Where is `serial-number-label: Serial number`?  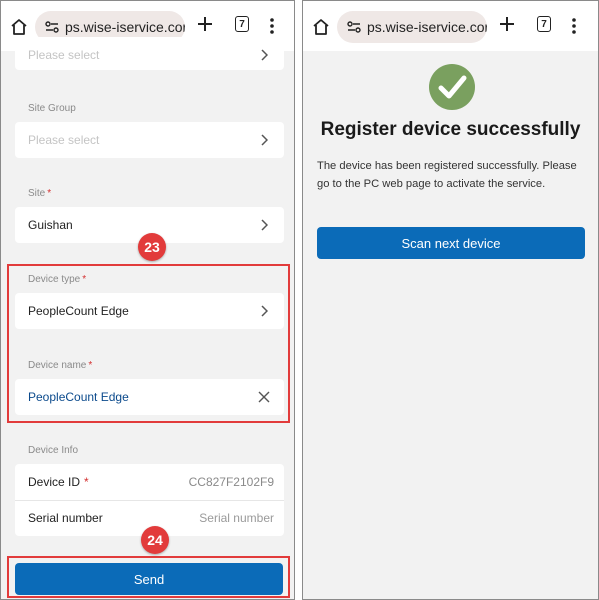
serial-number-label: Serial number is located at coordinates (65, 518).